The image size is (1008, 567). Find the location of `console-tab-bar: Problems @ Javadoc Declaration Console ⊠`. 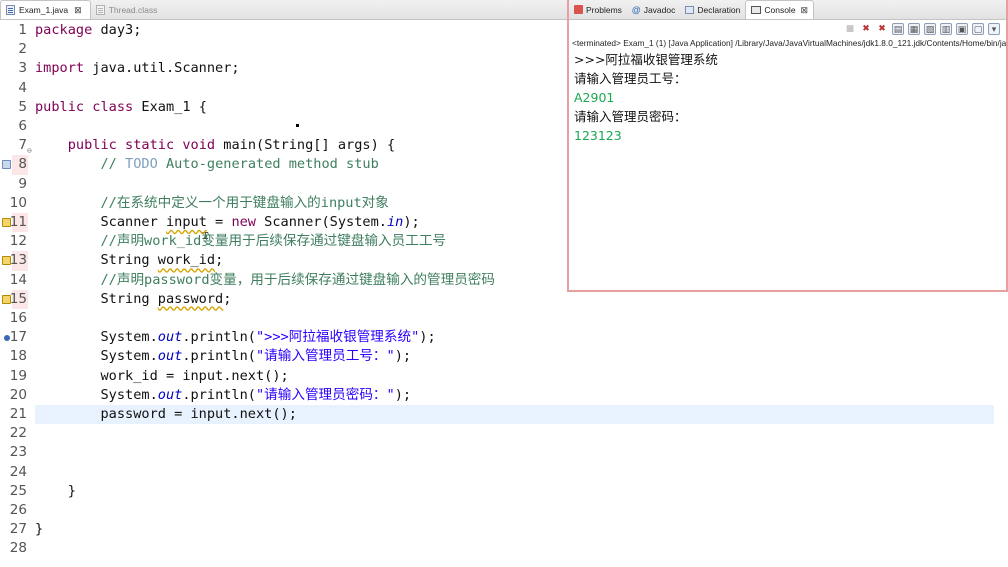

console-tab-bar: Problems @ Javadoc Declaration Console ⊠ is located at coordinates (787, 10).